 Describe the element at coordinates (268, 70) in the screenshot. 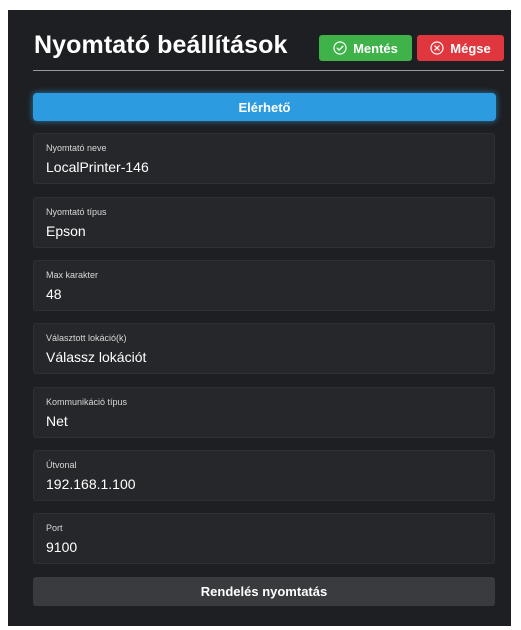

I see `header-divider` at that location.